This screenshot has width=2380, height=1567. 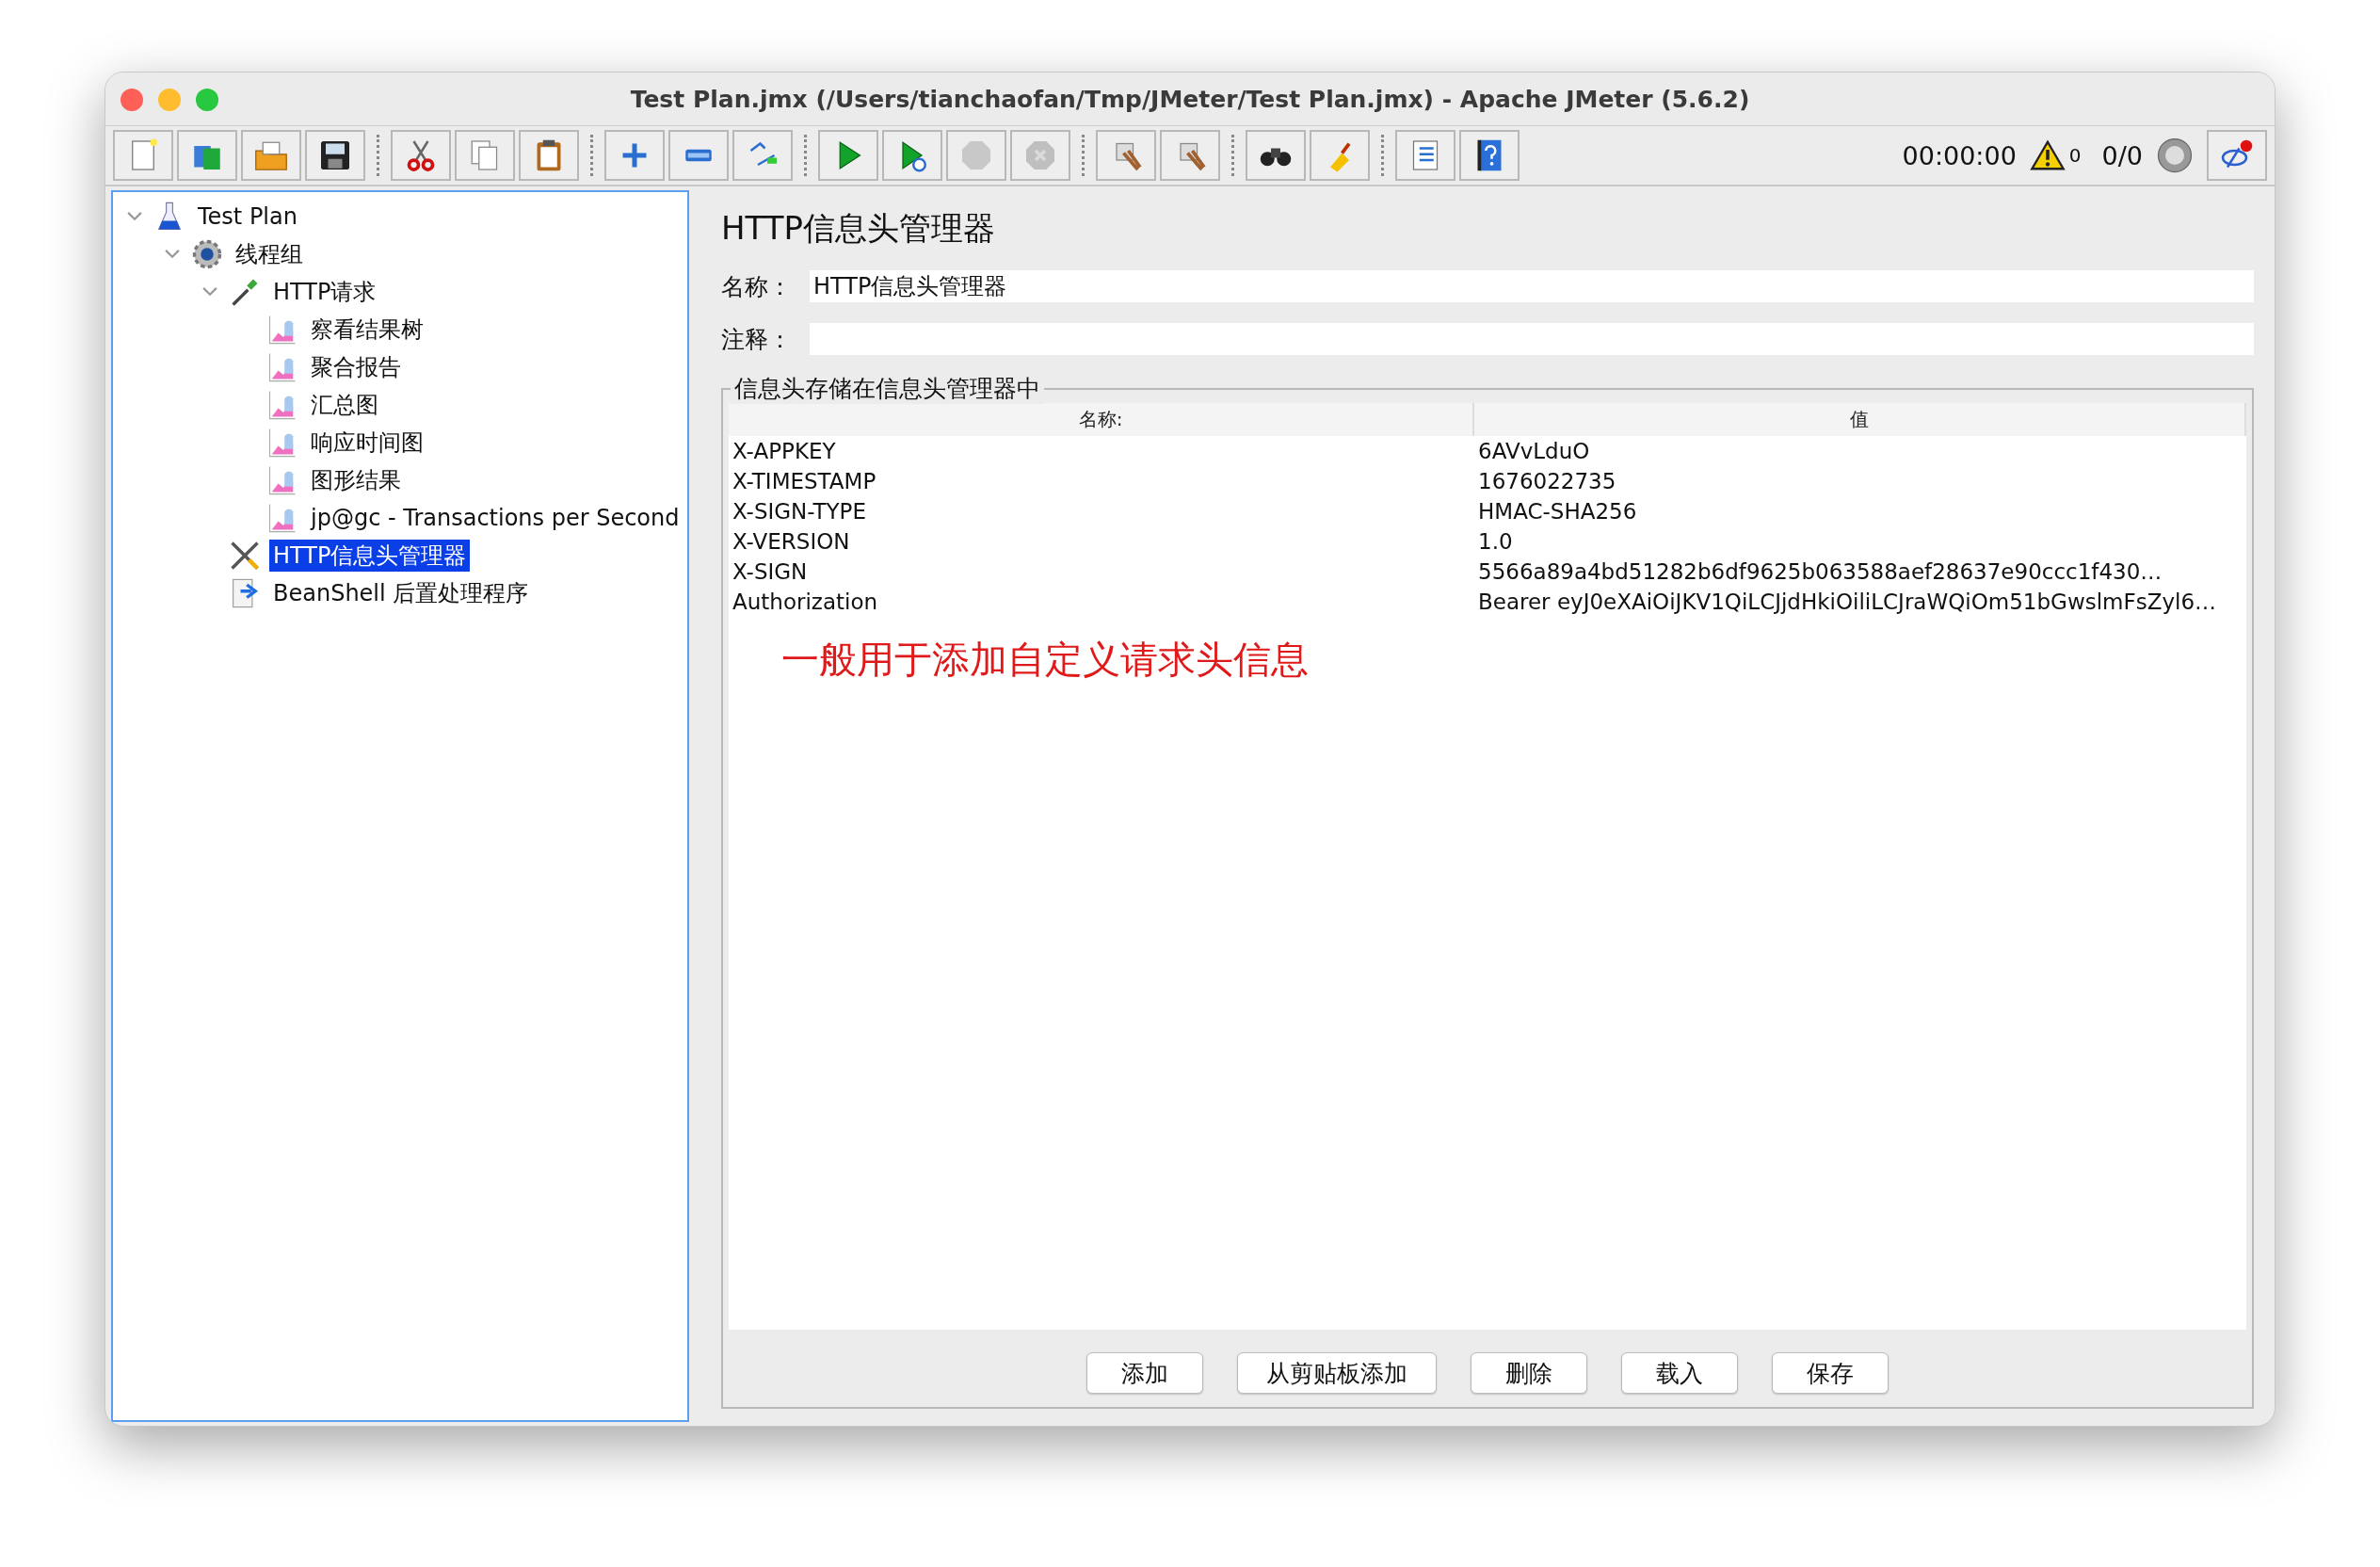 I want to click on tree-item: 聚合报告, so click(x=356, y=367).